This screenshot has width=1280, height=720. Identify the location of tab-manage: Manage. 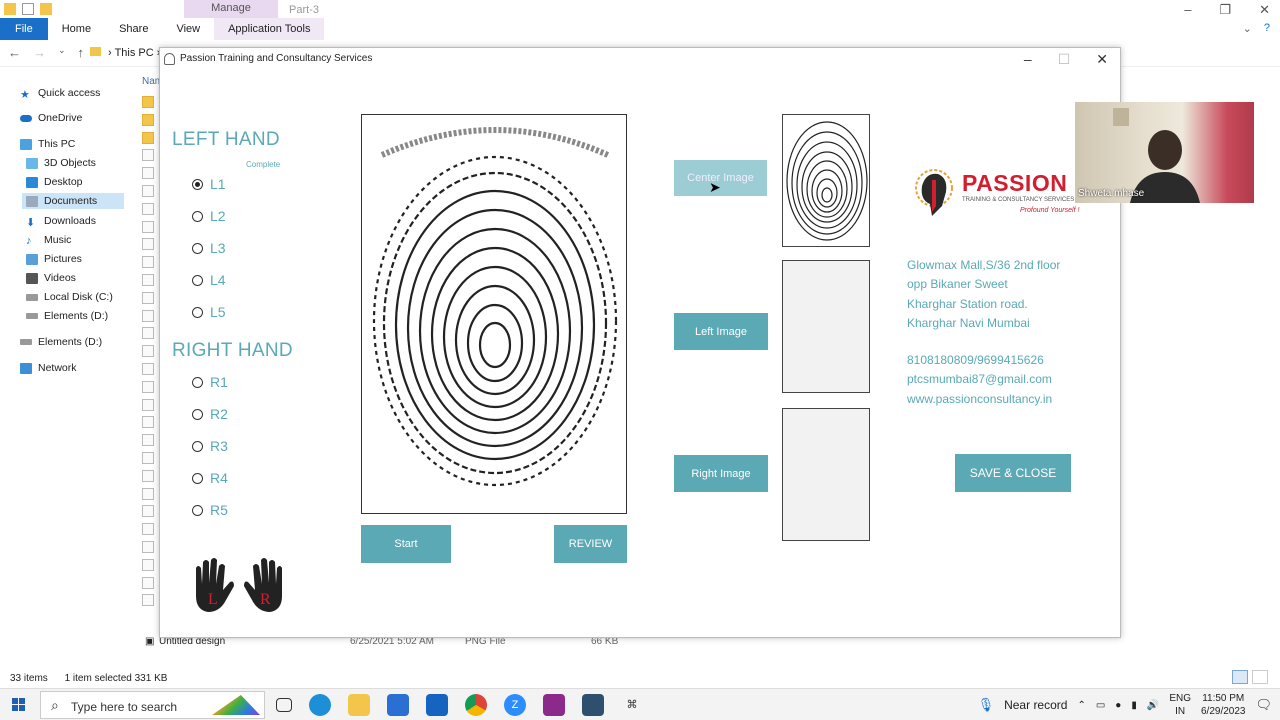
(231, 9).